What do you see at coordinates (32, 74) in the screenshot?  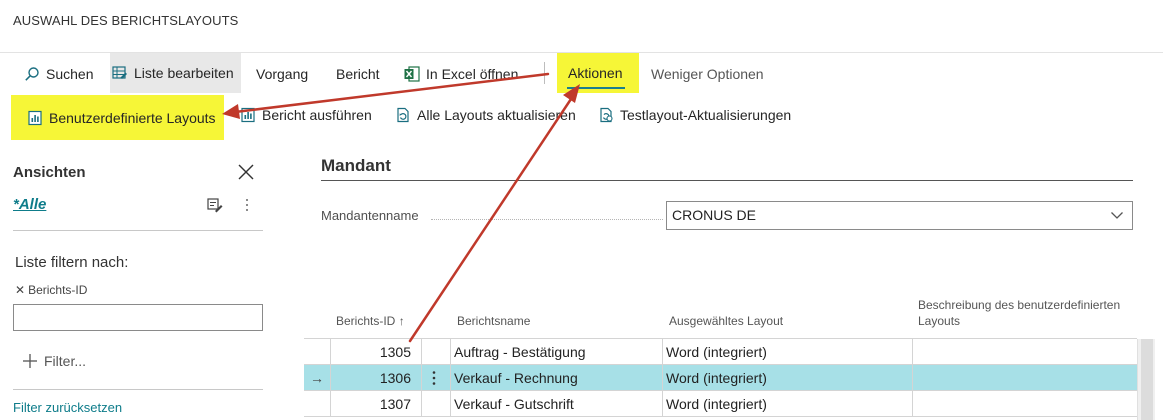 I see `search-icon` at bounding box center [32, 74].